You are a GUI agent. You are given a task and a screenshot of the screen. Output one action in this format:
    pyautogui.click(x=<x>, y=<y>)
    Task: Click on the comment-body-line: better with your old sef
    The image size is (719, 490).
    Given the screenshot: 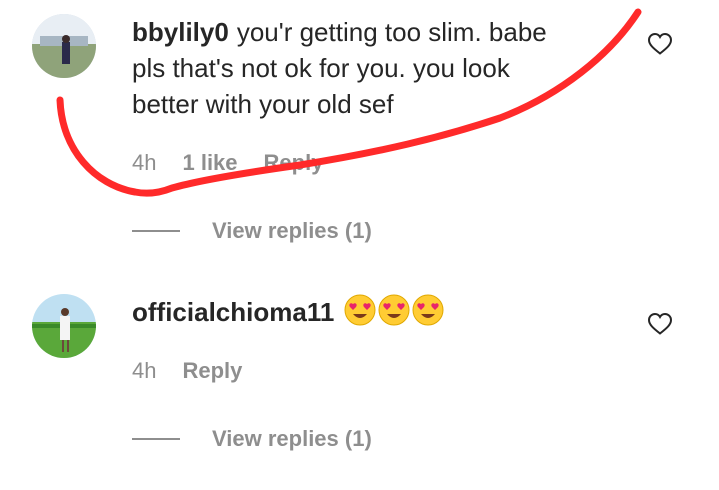 What is the action you would take?
    pyautogui.click(x=263, y=104)
    